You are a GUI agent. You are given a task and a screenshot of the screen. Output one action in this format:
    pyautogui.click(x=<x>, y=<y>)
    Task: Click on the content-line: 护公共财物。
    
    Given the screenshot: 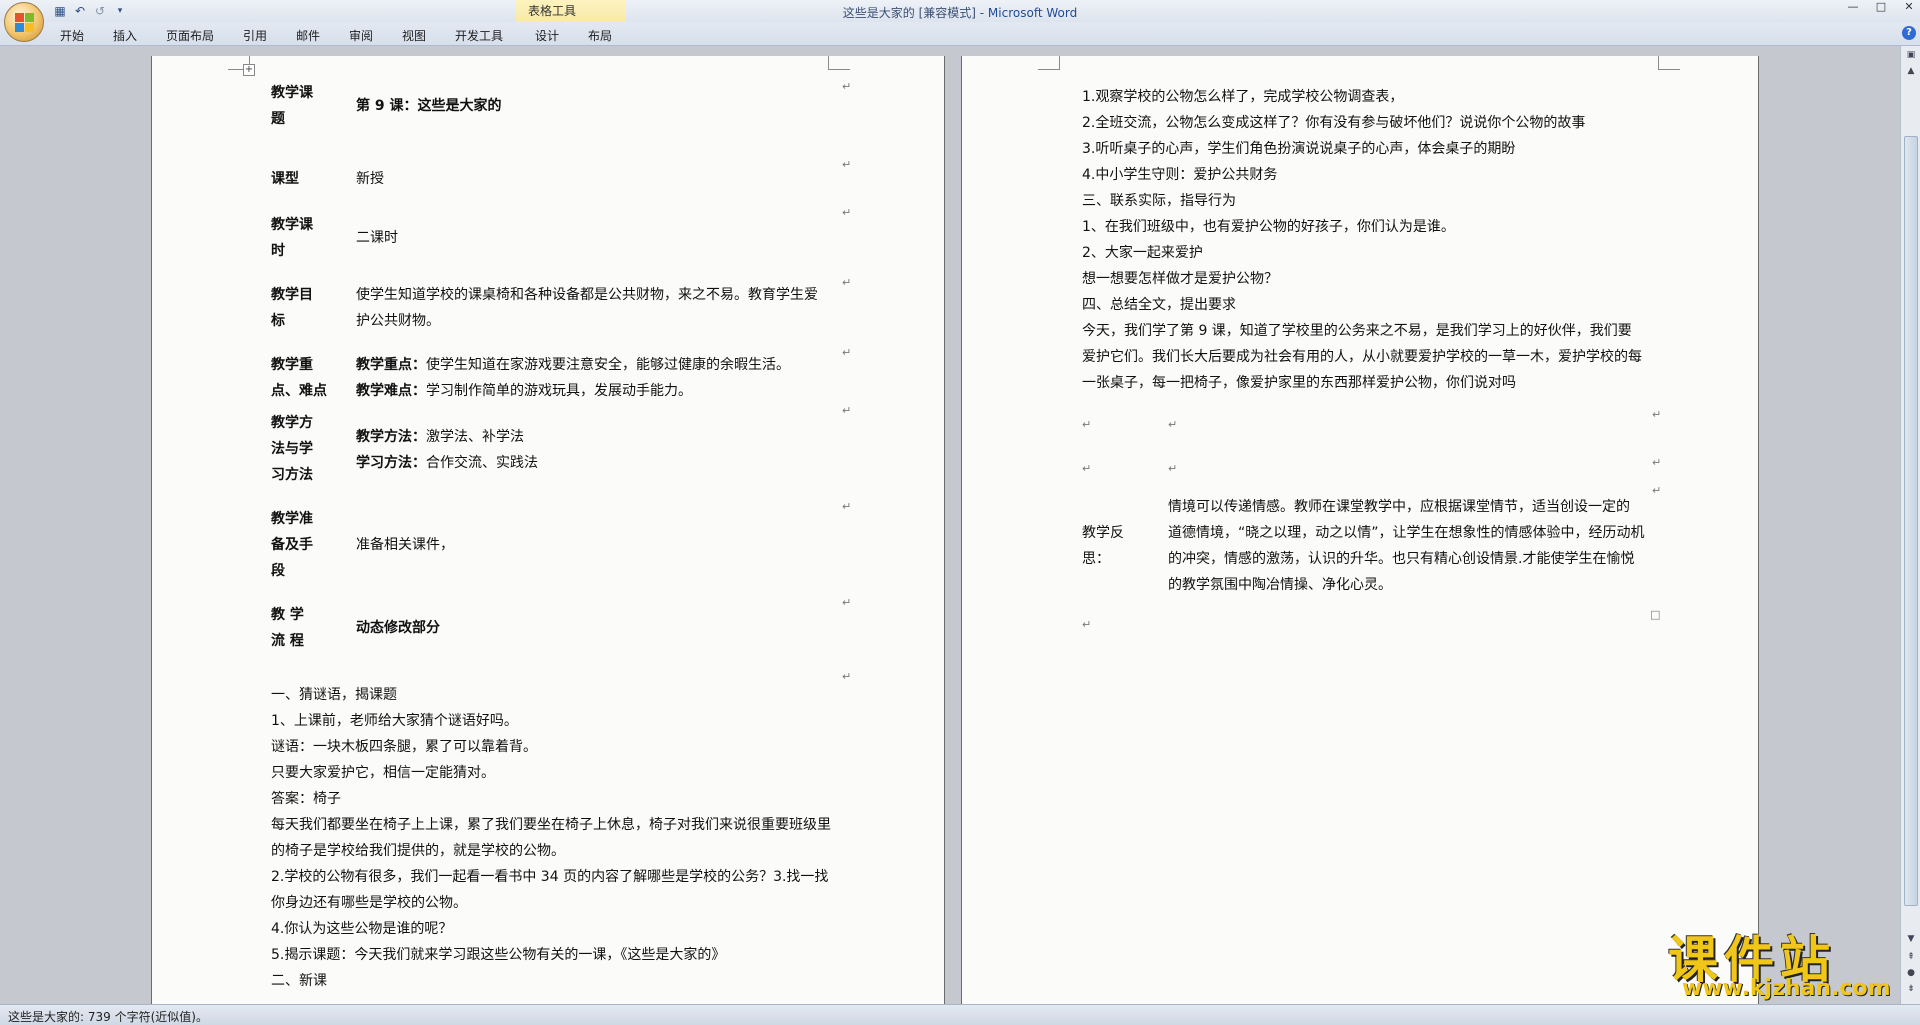 What is the action you would take?
    pyautogui.click(x=398, y=321)
    